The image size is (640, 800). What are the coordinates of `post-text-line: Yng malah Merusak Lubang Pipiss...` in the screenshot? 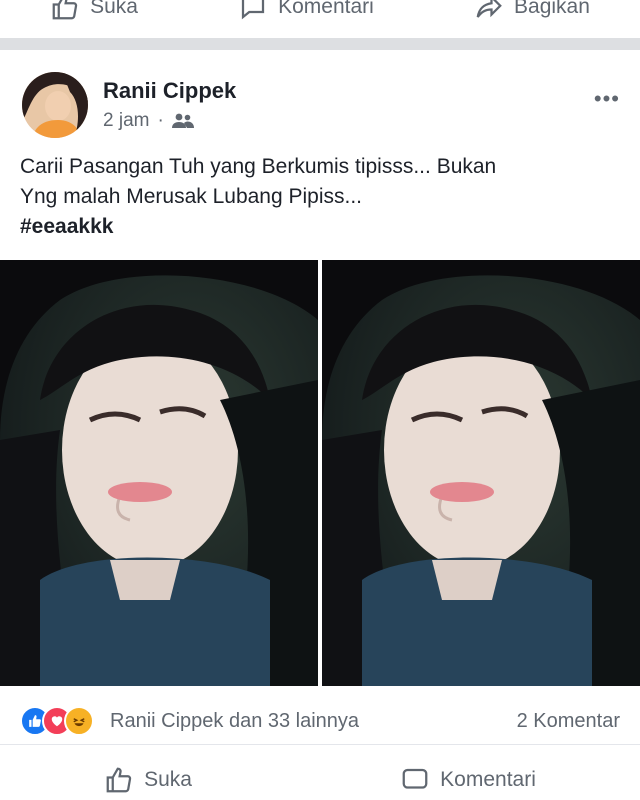 It's located at (191, 196).